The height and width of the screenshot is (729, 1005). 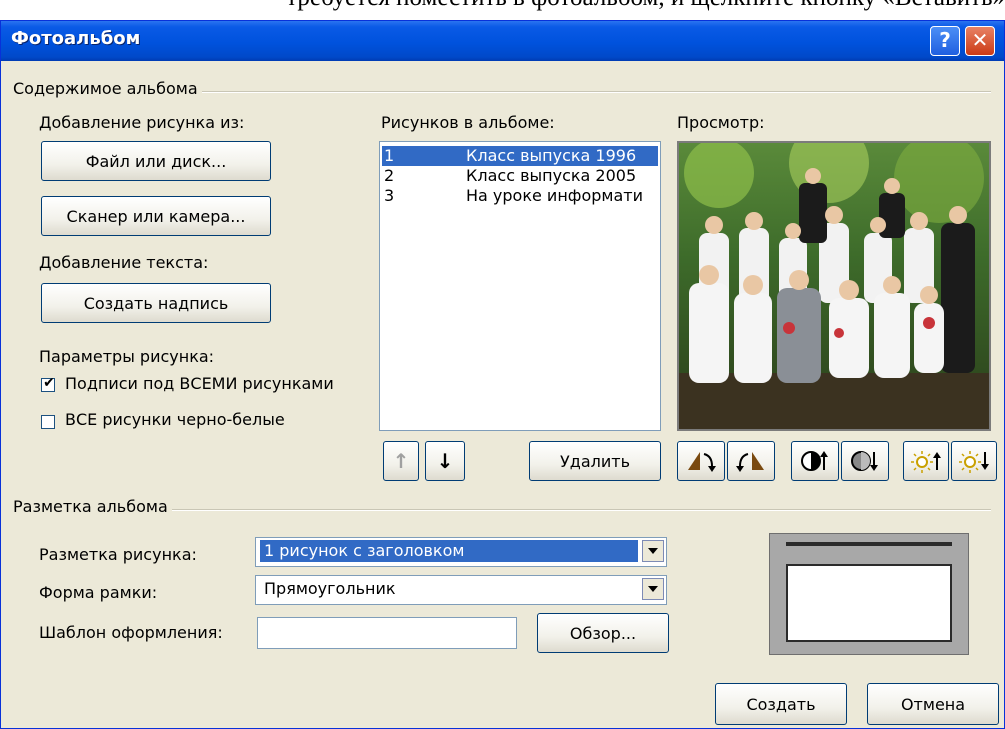 I want to click on frame-shape-select: Прямоугольник, so click(x=461, y=590).